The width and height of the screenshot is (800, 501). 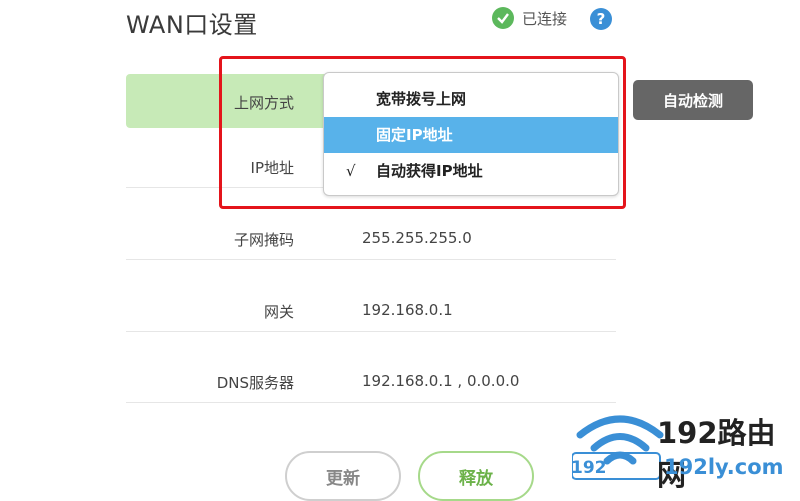 I want to click on connection-status: 已连接, so click(x=529, y=18).